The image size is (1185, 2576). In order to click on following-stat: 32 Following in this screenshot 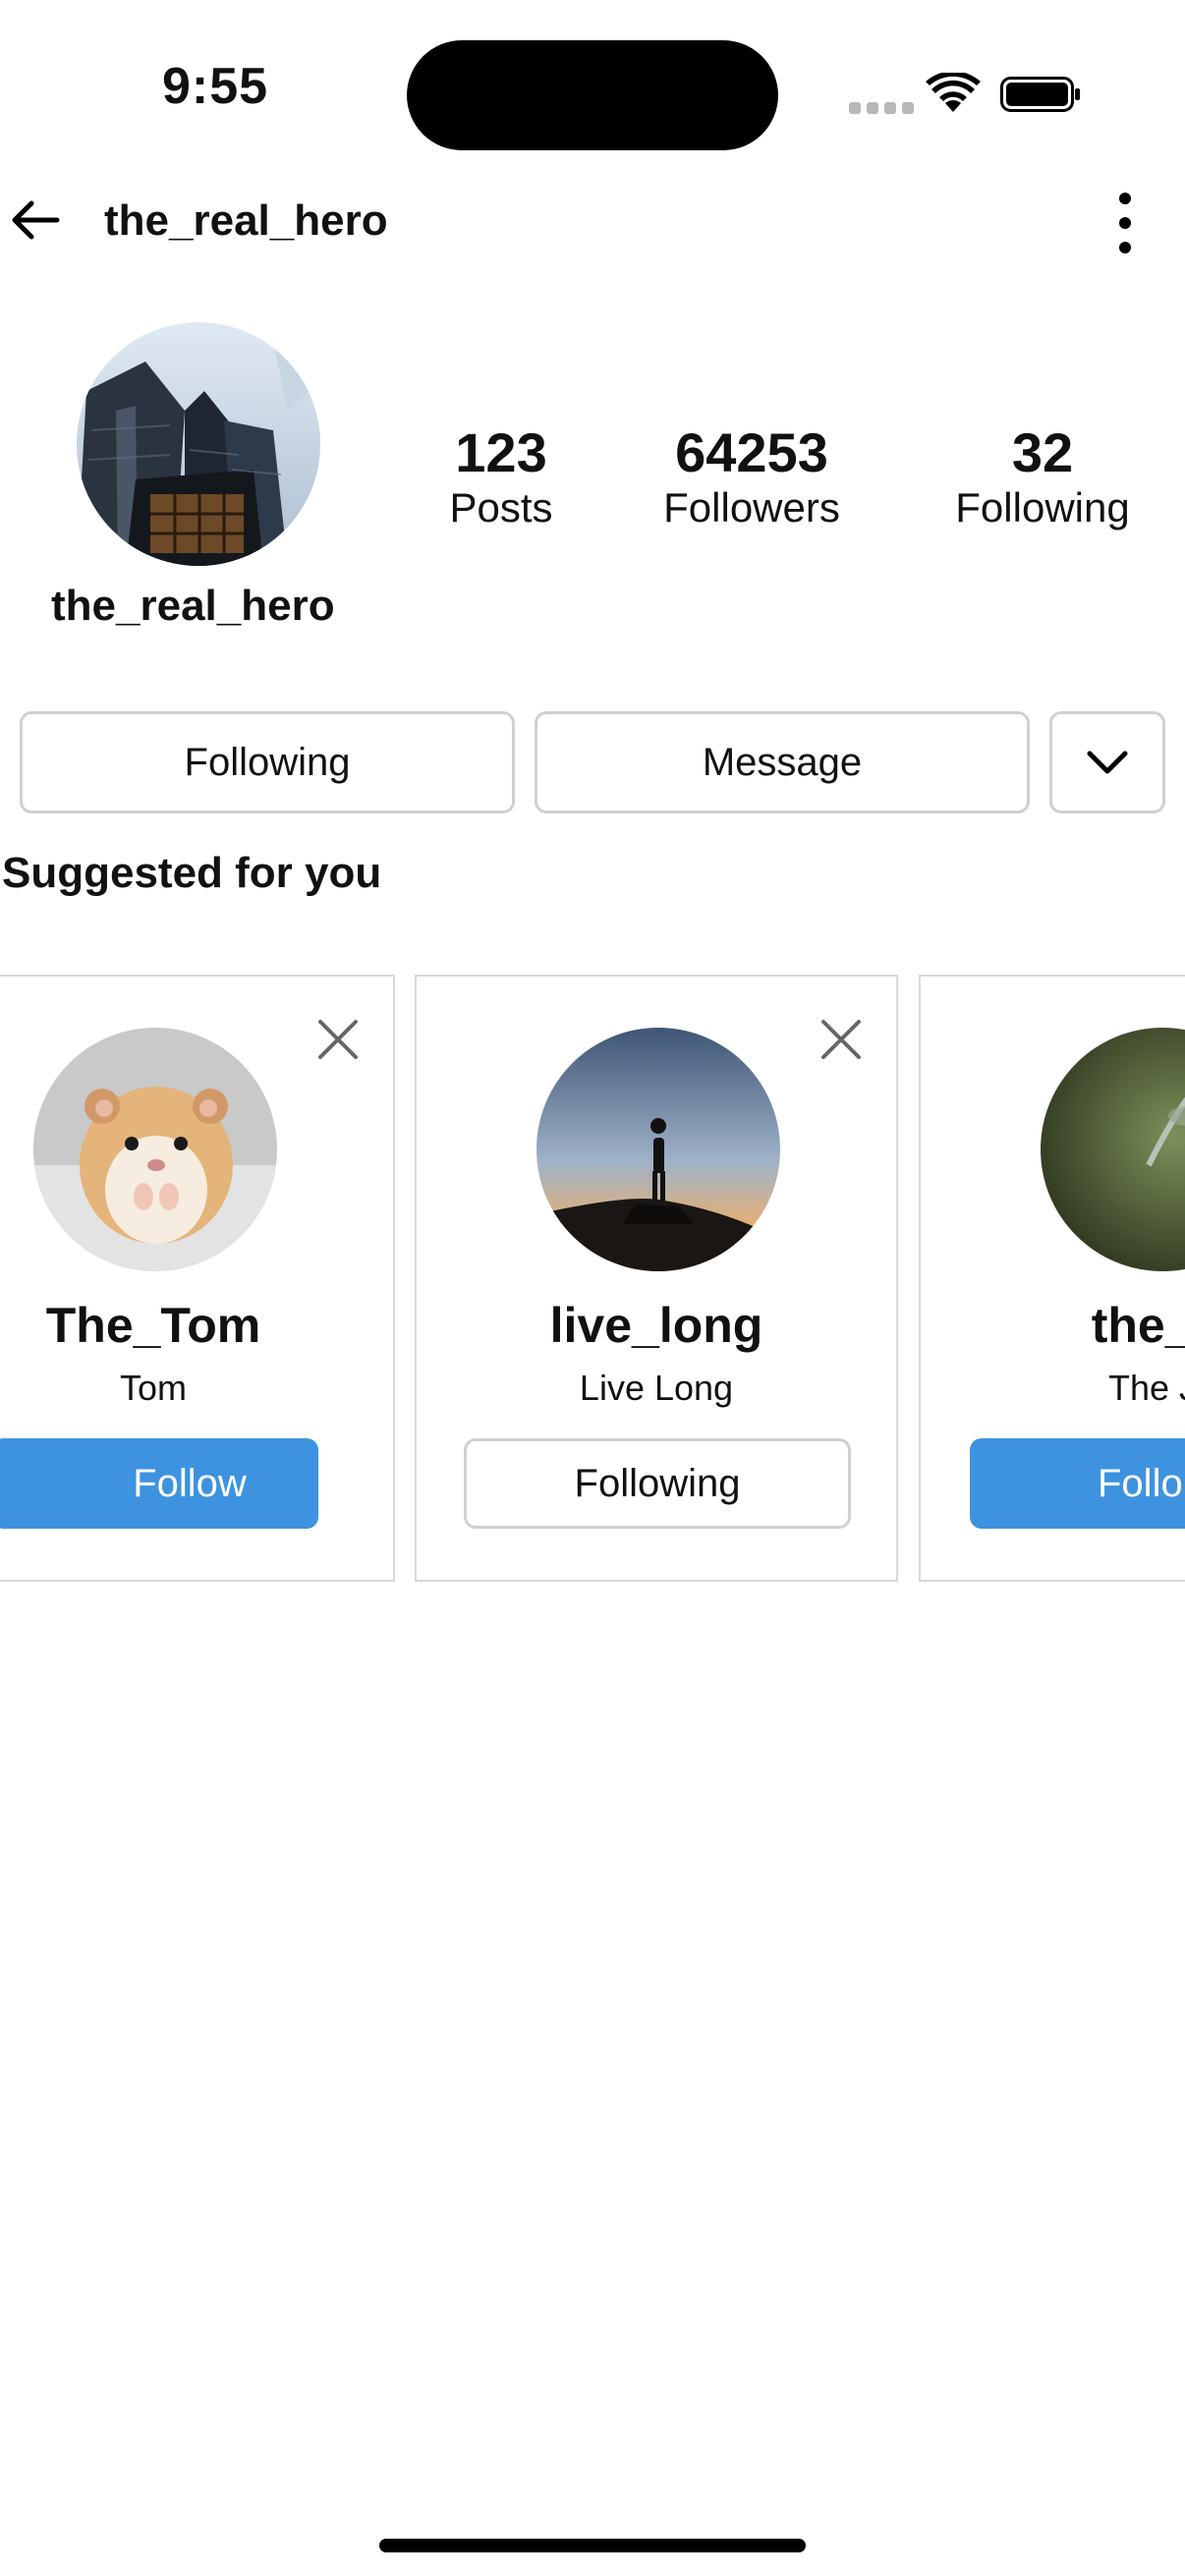, I will do `click(1043, 477)`.